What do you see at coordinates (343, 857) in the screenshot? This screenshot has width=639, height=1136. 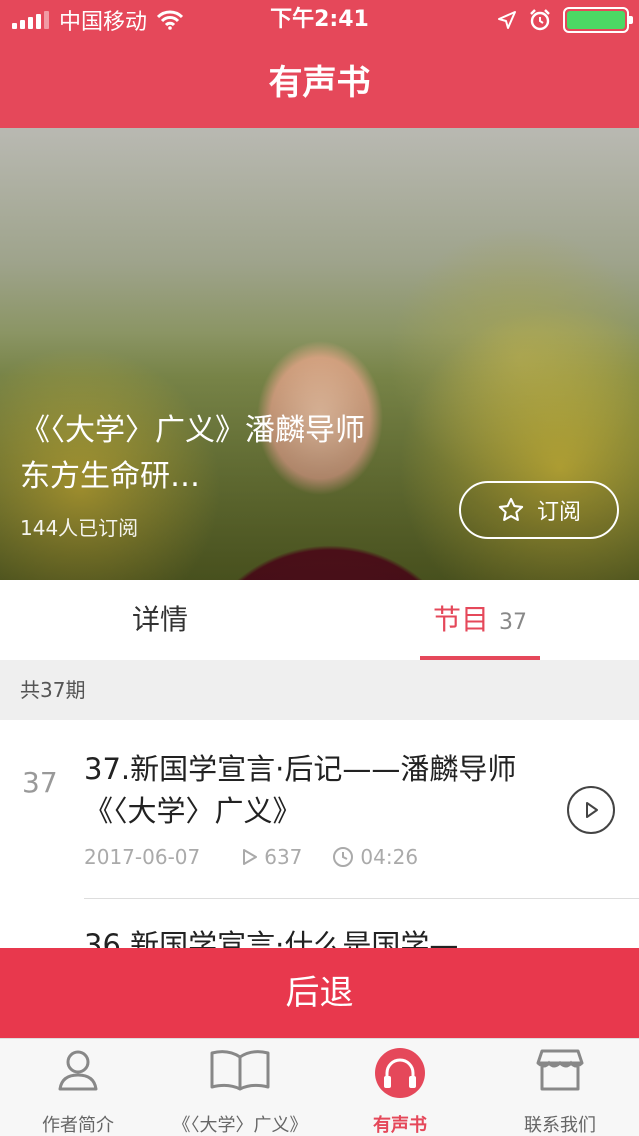 I see `clock-icon` at bounding box center [343, 857].